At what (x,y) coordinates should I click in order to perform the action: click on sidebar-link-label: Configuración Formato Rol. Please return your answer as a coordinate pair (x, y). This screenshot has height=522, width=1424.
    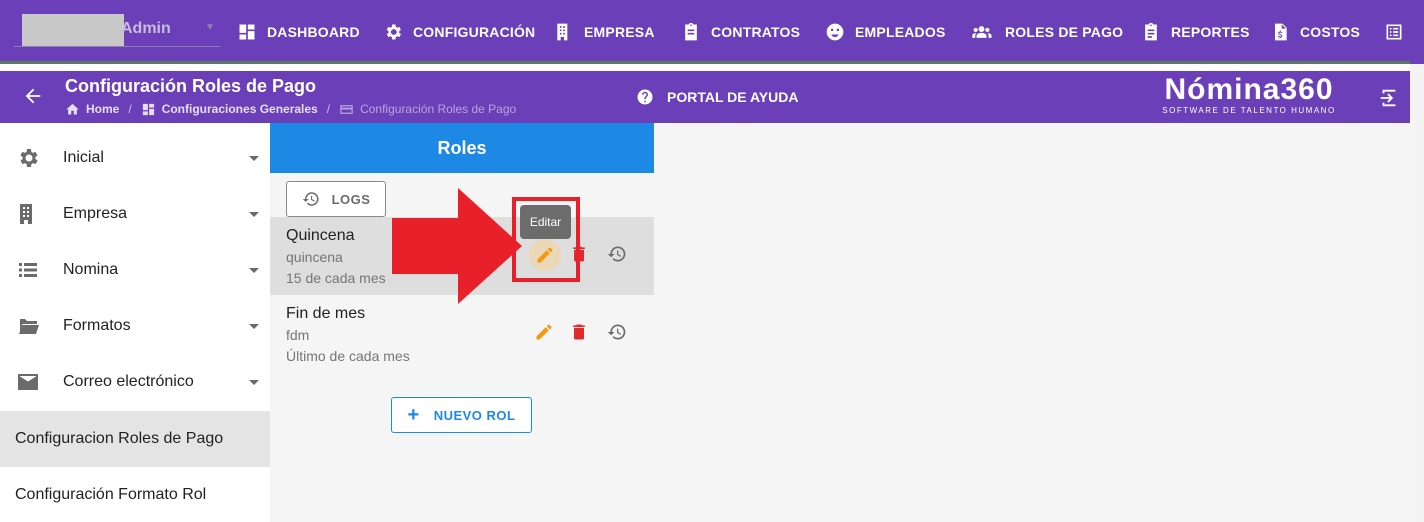
    Looking at the image, I should click on (111, 494).